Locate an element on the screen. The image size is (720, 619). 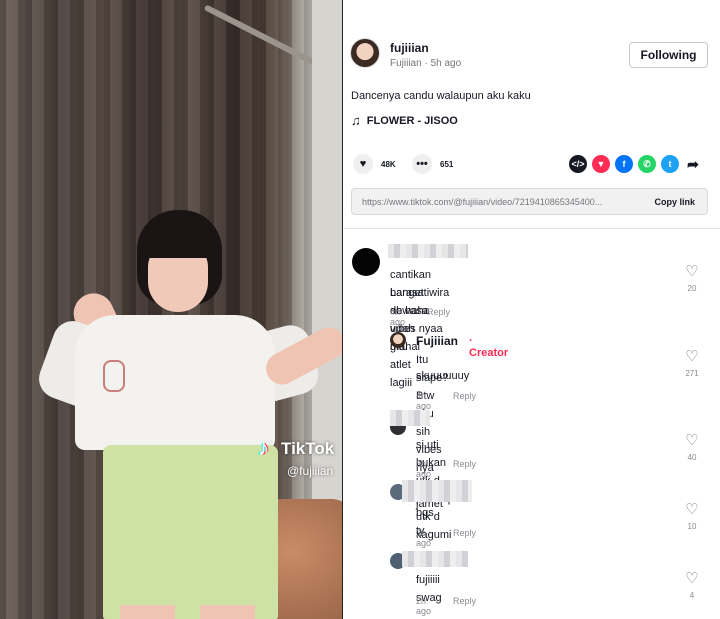
shirt-print is located at coordinates (114, 376).